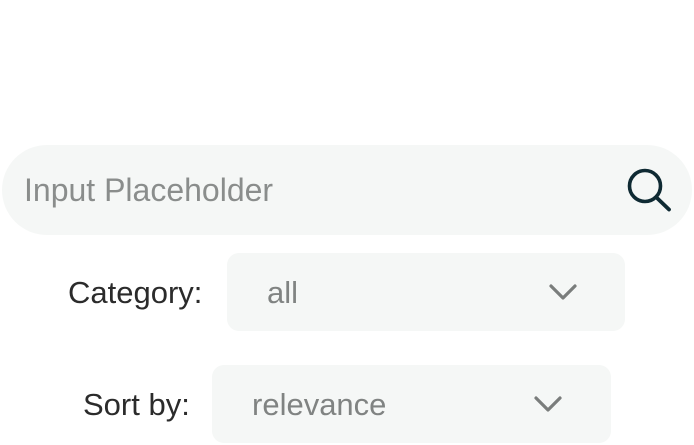  I want to click on category-select: all, so click(426, 292).